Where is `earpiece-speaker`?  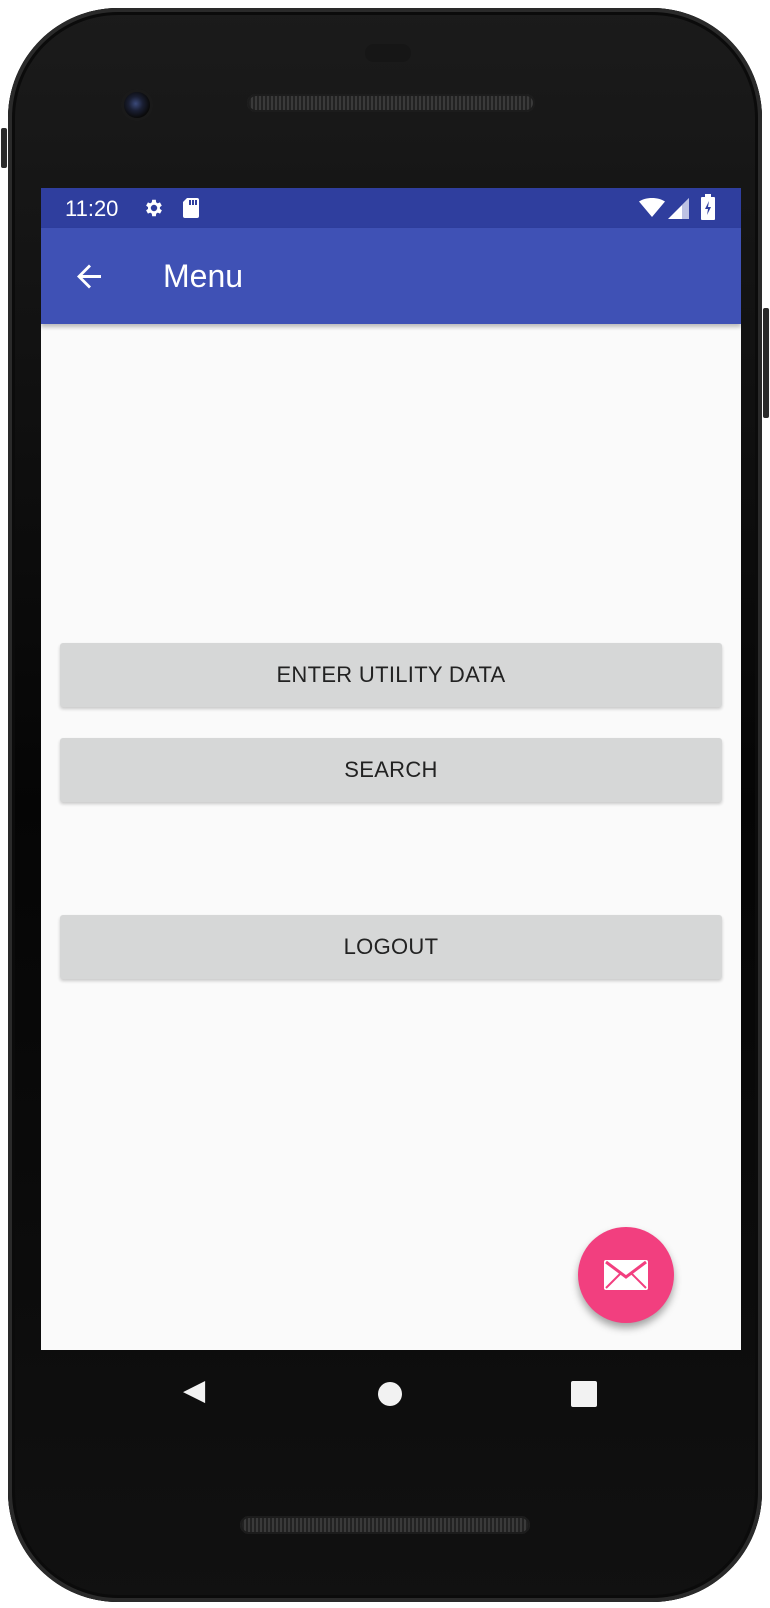 earpiece-speaker is located at coordinates (391, 103).